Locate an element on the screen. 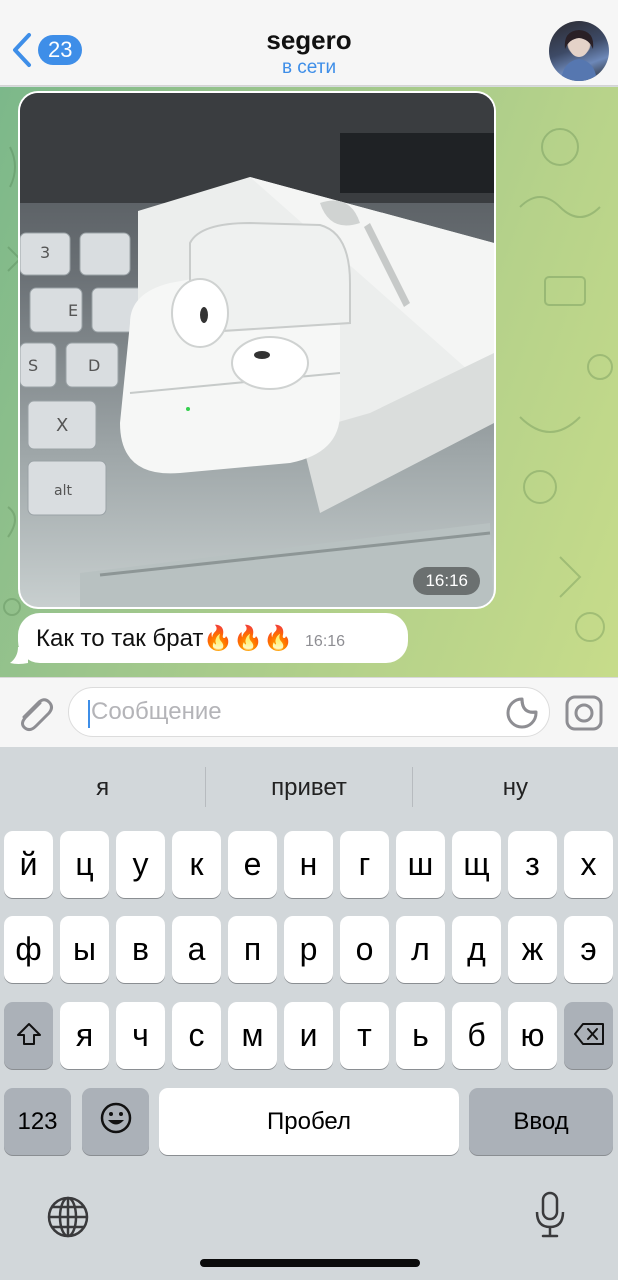 The image size is (618, 1280). composer-bar is located at coordinates (309, 712).